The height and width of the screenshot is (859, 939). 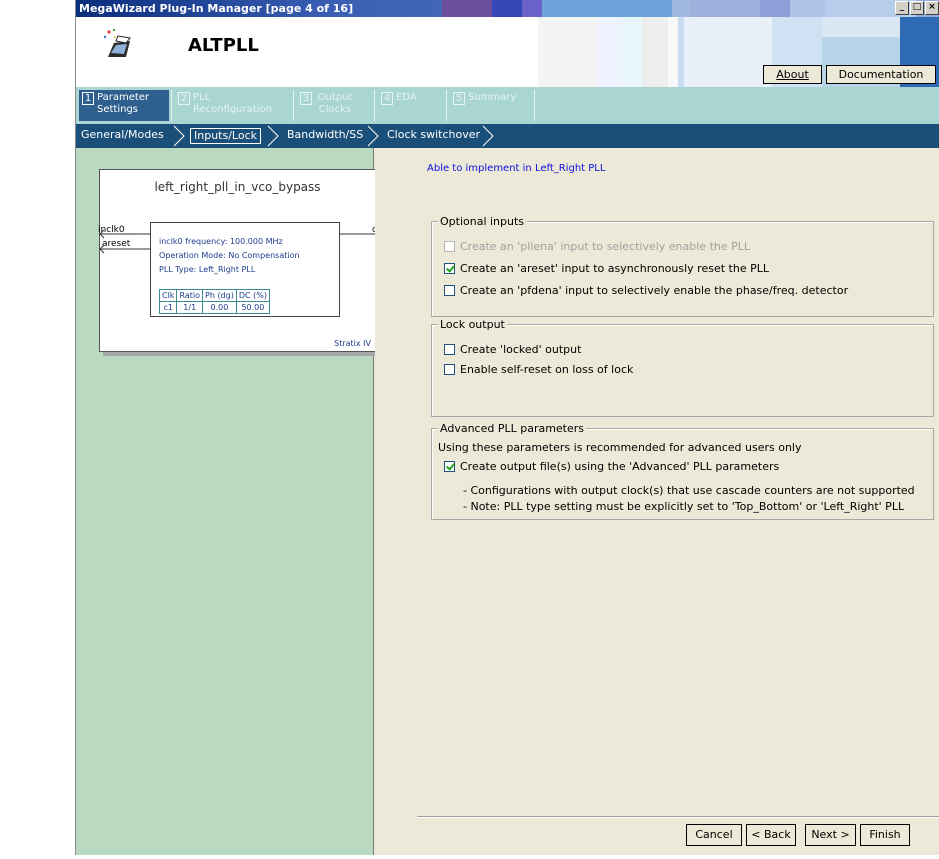 I want to click on about-button: About, so click(x=792, y=74).